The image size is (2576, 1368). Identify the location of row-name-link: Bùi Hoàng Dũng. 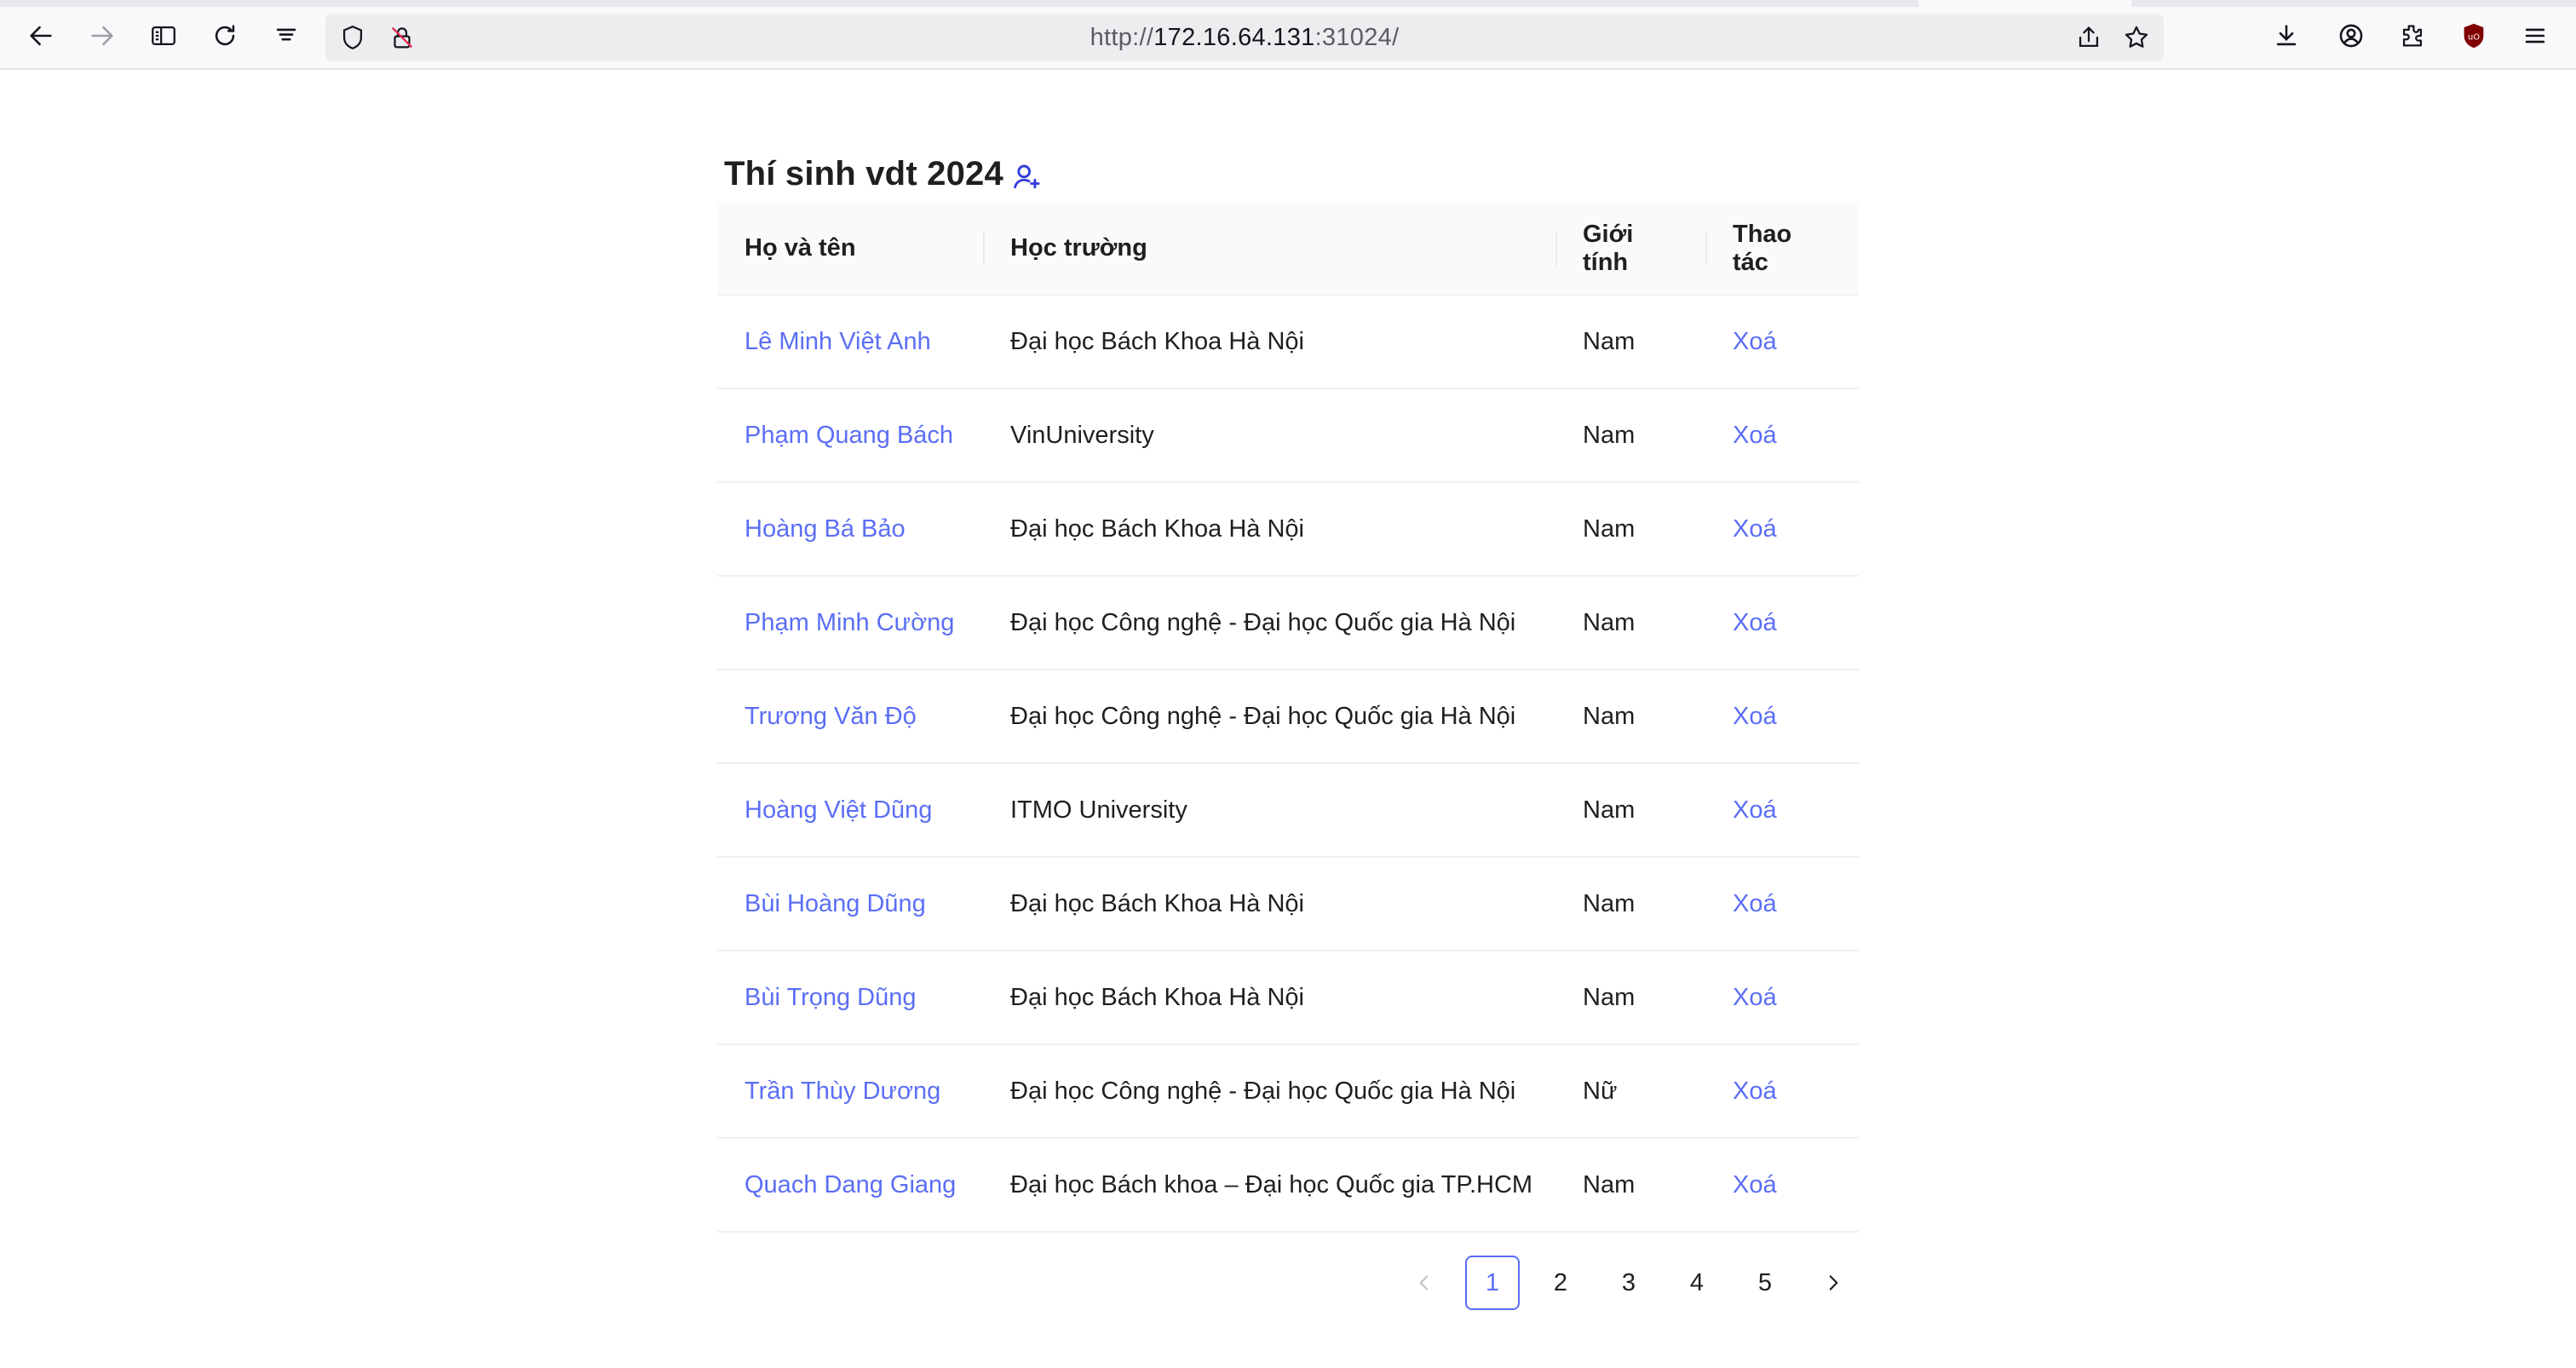
(850, 904).